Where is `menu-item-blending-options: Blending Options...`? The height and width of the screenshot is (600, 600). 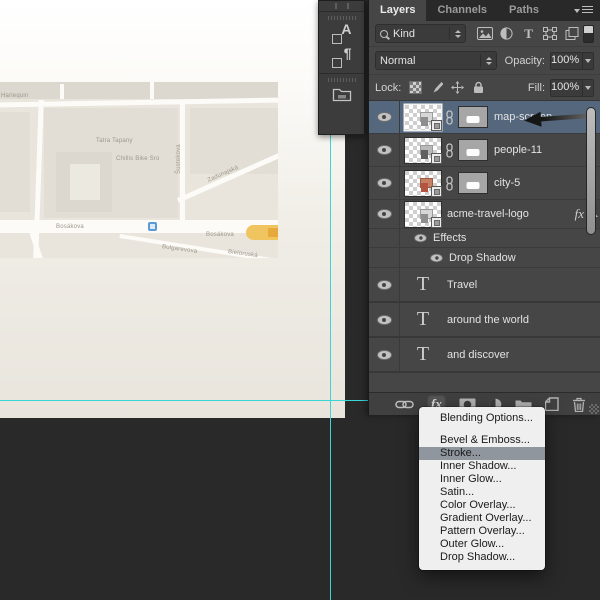 menu-item-blending-options: Blending Options... is located at coordinates (482, 418).